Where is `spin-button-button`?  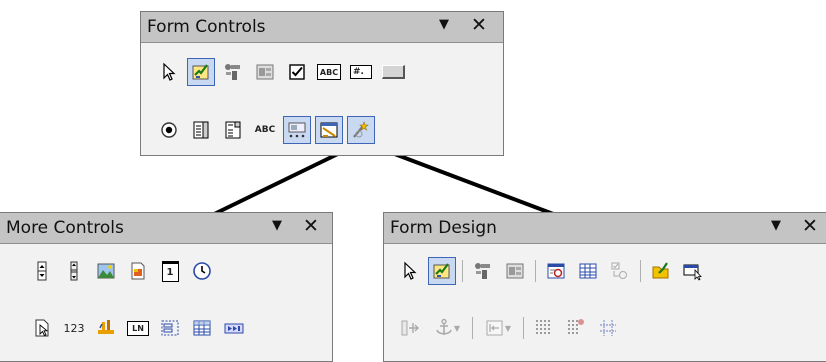 spin-button-button is located at coordinates (42, 271).